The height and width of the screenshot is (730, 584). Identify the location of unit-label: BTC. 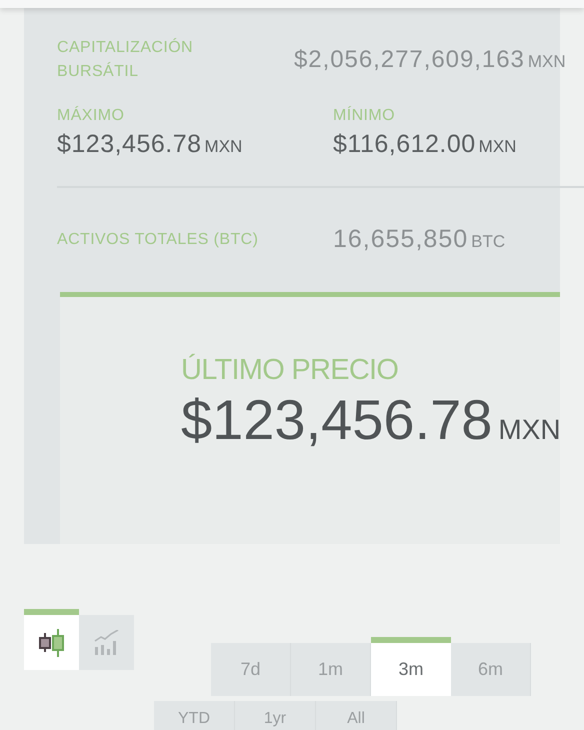
(488, 242).